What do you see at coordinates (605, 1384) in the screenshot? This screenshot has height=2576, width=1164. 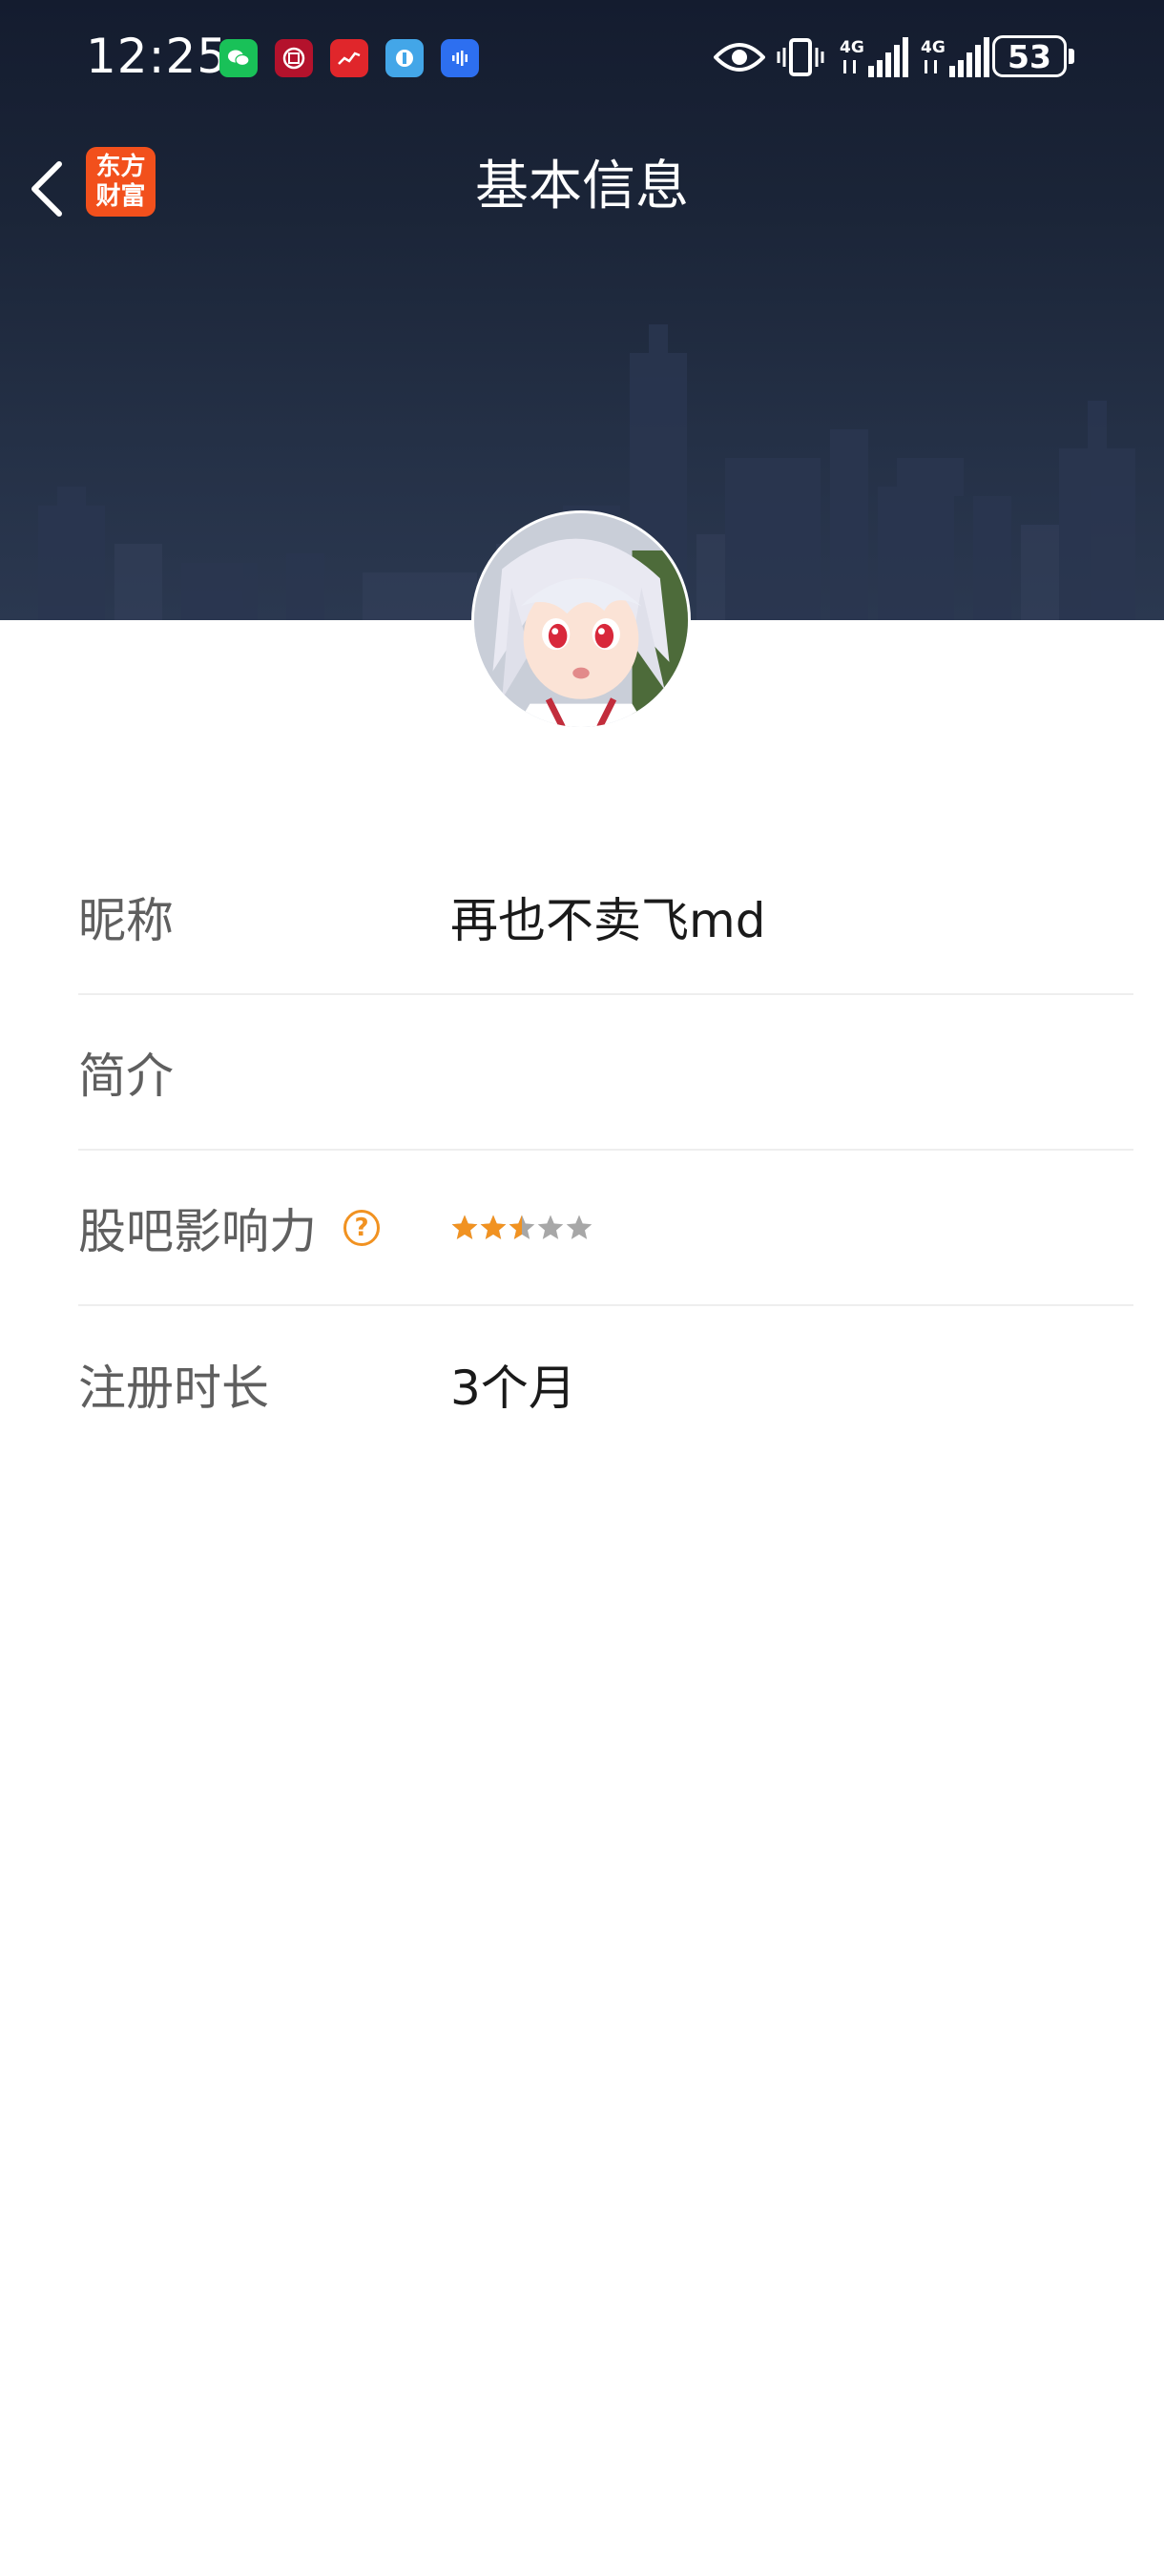 I see `registration-duration-row: 注册时长 3个月` at bounding box center [605, 1384].